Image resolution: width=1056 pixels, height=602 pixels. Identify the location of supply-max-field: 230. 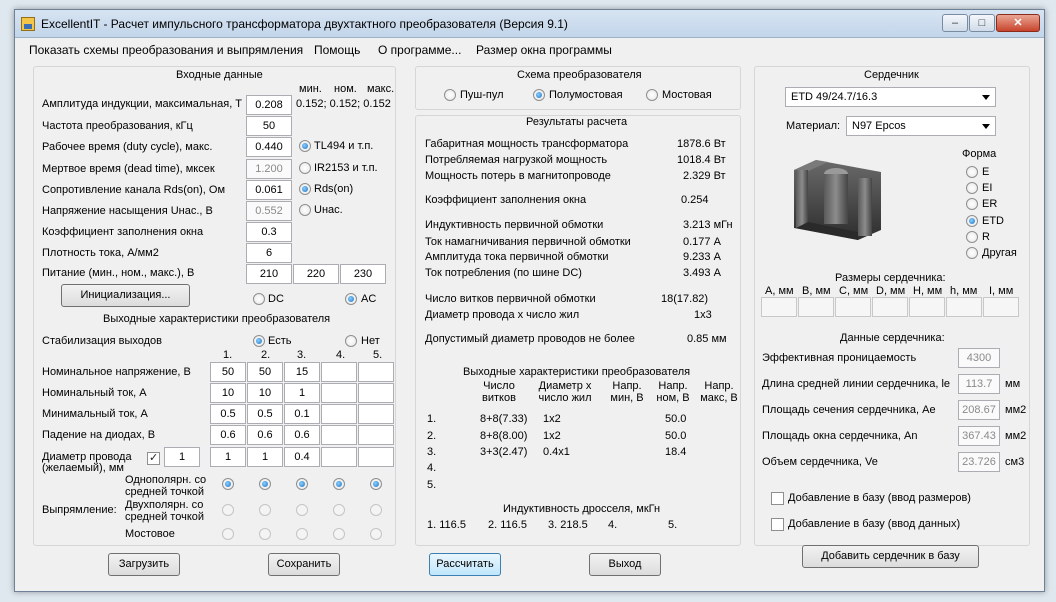
(363, 274).